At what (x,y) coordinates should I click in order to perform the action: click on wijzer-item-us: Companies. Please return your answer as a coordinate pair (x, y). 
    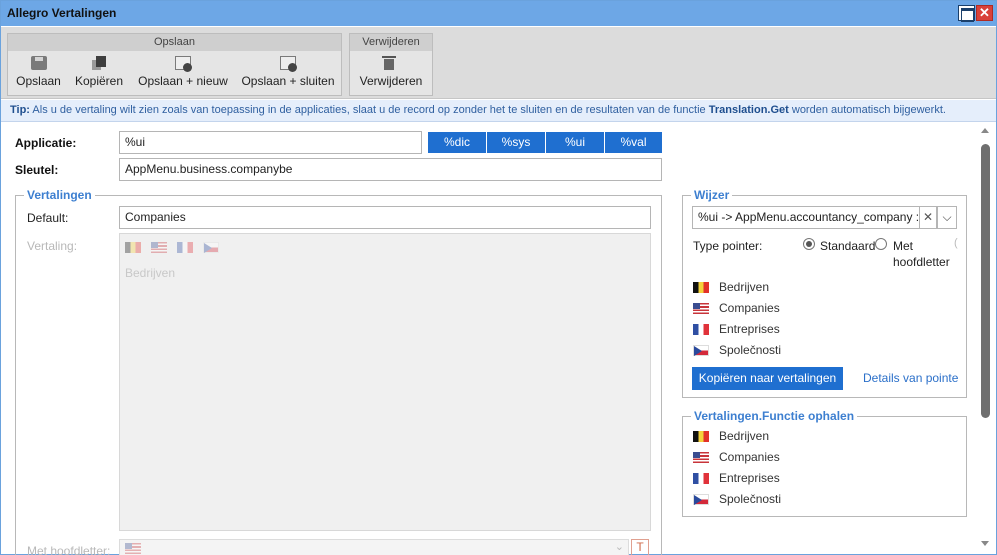
    Looking at the image, I should click on (736, 308).